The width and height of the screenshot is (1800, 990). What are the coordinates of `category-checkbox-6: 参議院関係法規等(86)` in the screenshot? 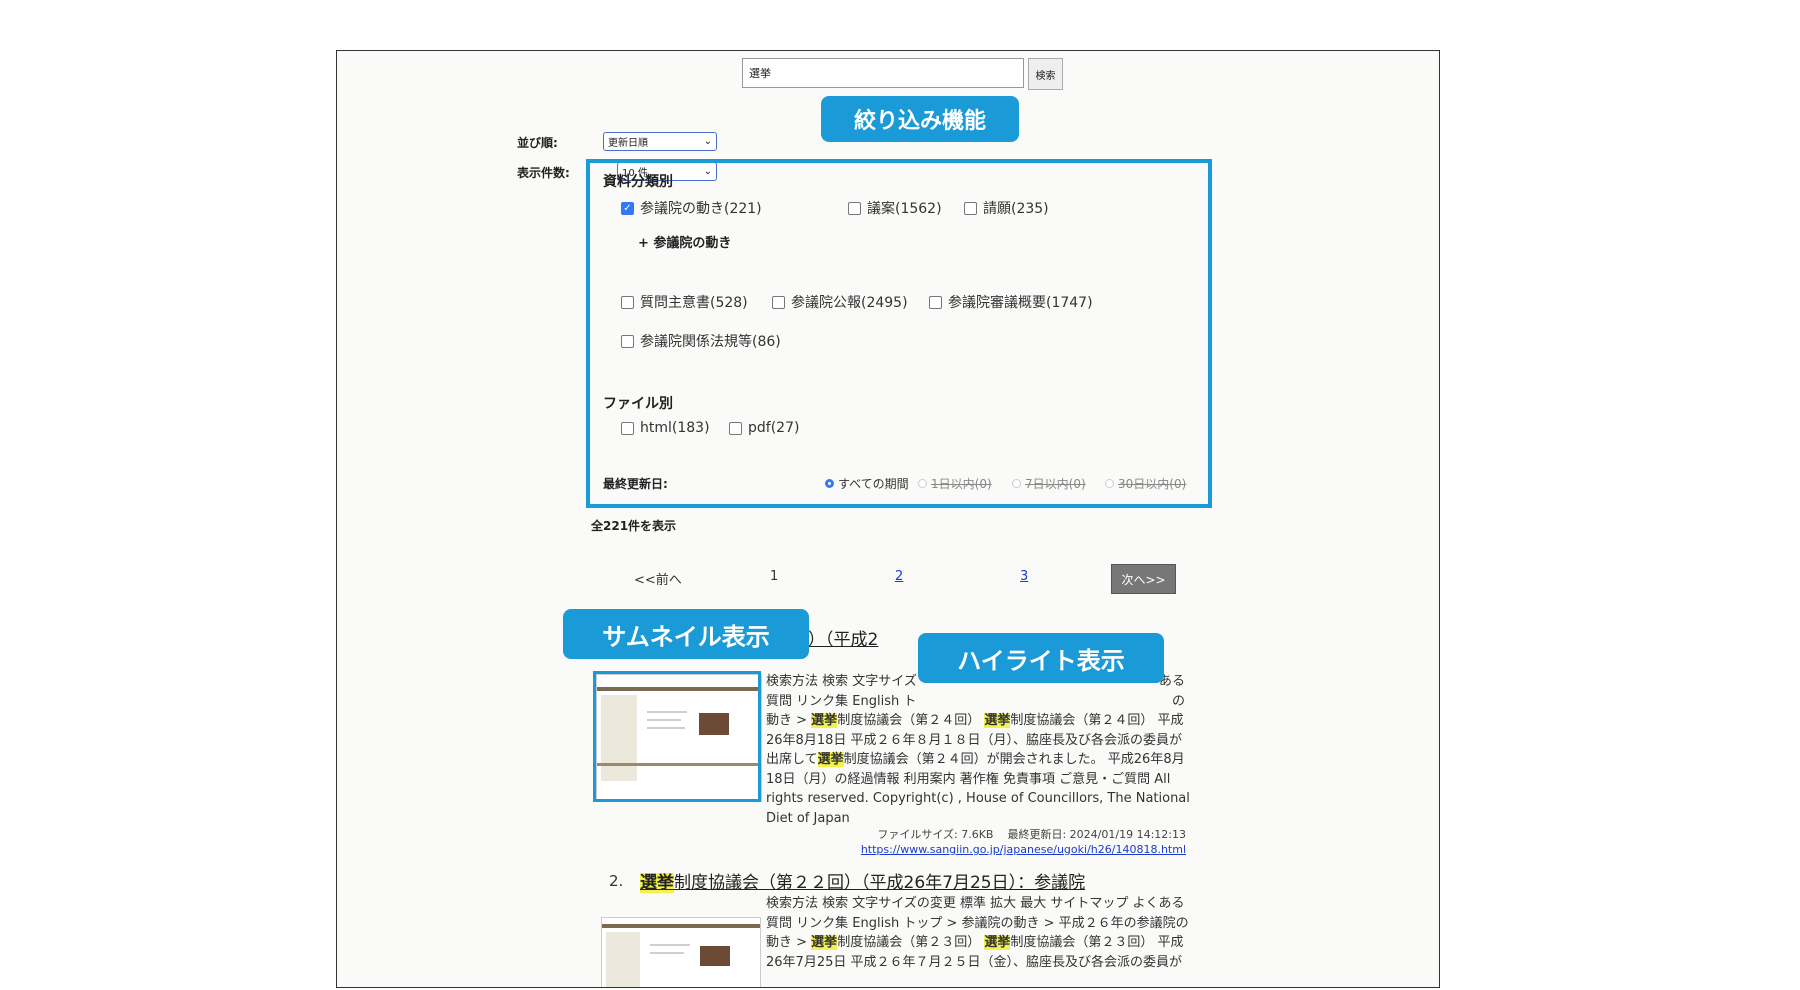 It's located at (701, 341).